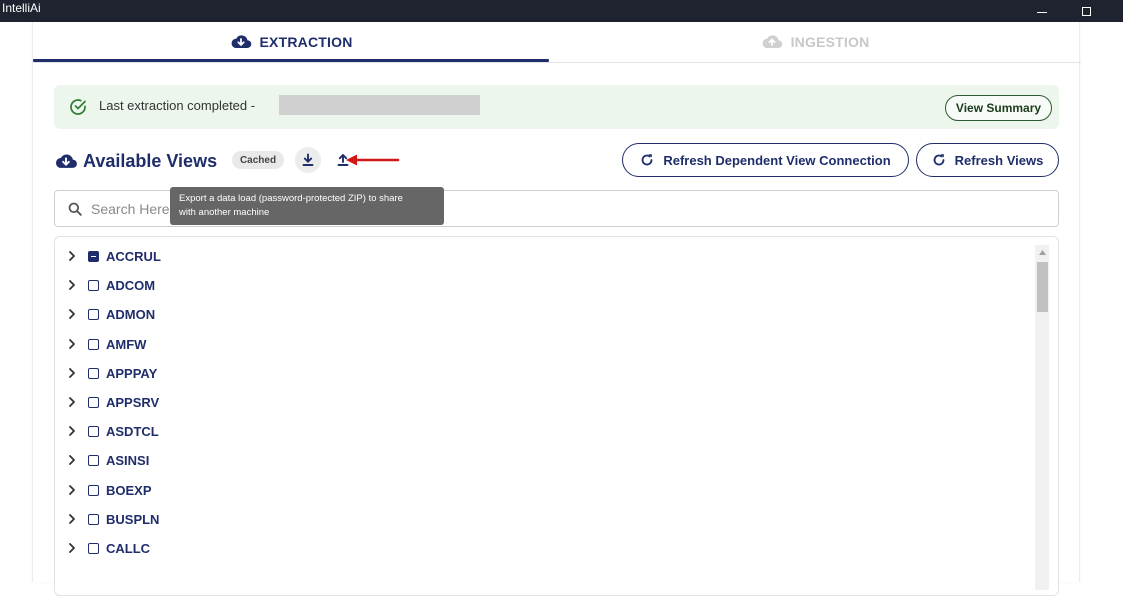  I want to click on export-data-load-button, so click(308, 160).